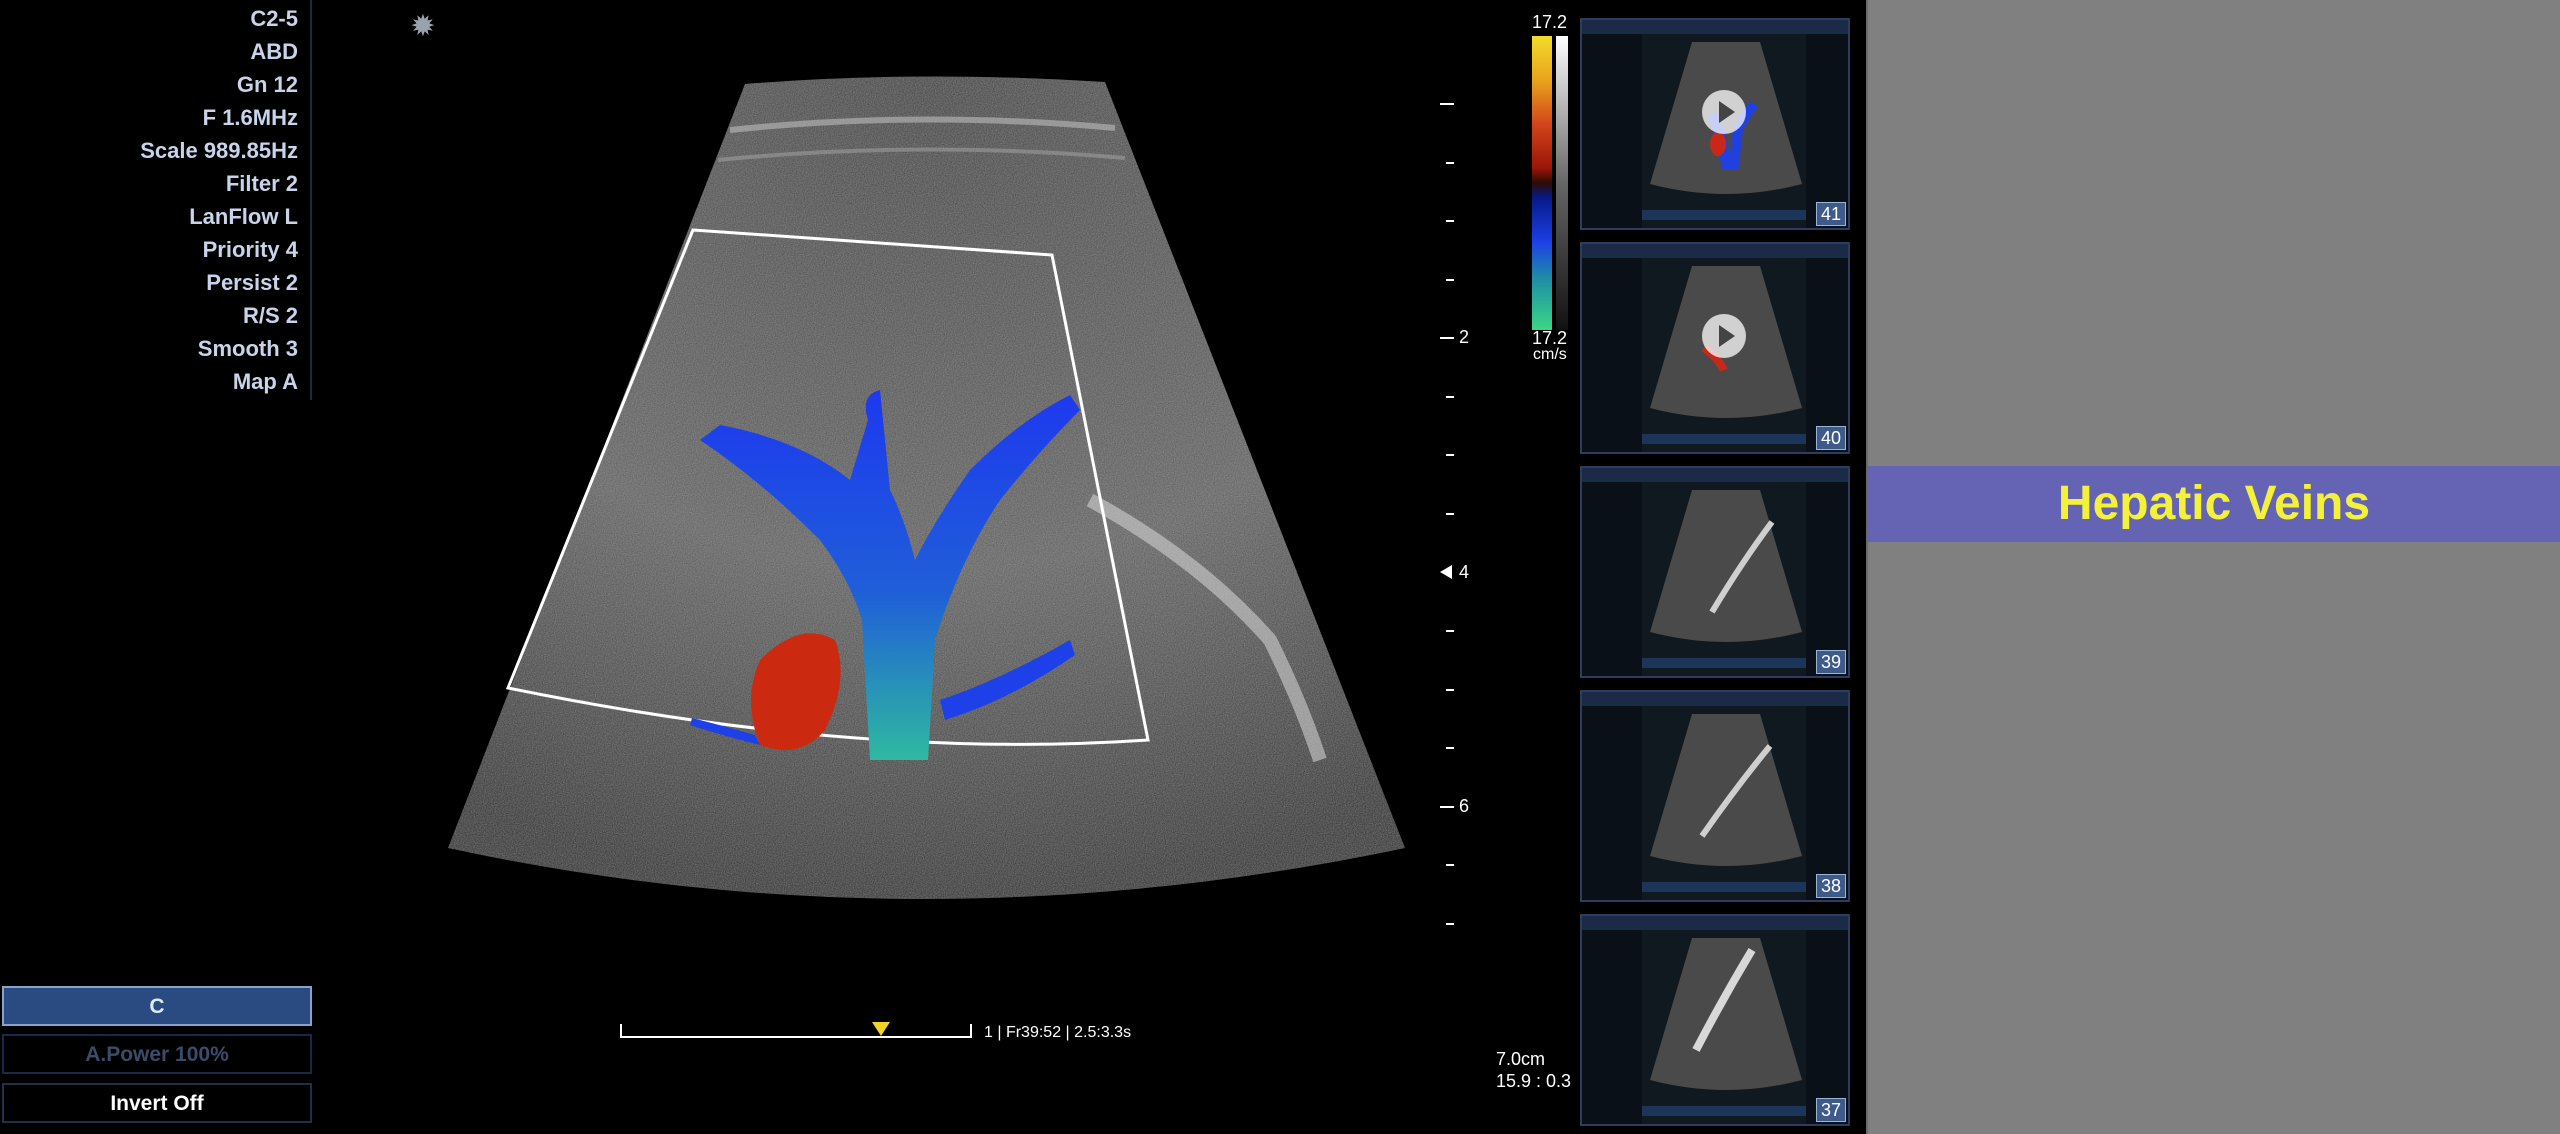  Describe the element at coordinates (881, 1029) in the screenshot. I see `cine-marker-icon` at that location.